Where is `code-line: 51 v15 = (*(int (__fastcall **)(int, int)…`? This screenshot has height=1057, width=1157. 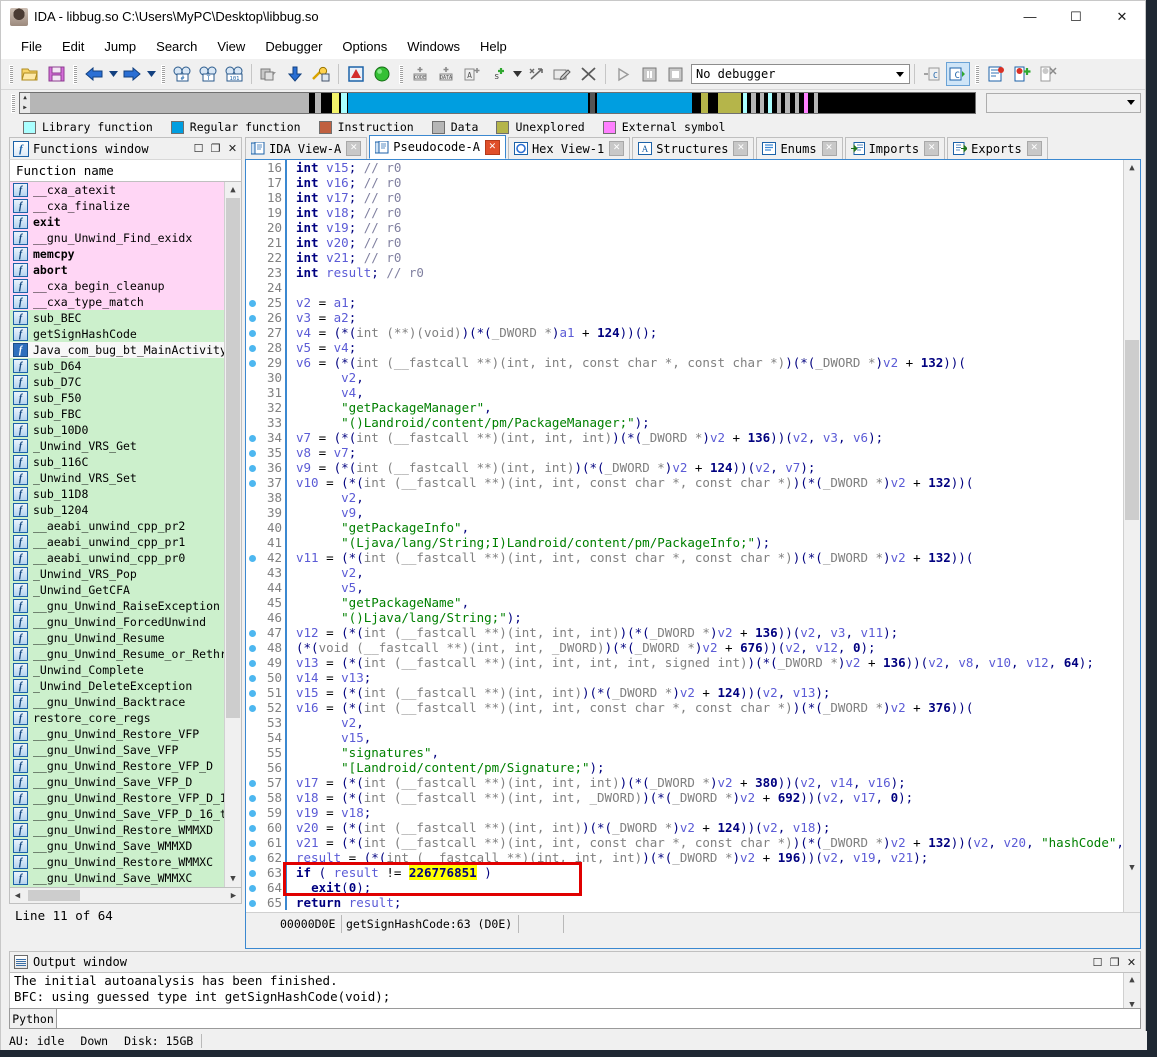
code-line: 51 v15 = (*(int (__fastcall **)(int, int)… is located at coordinates (684, 692).